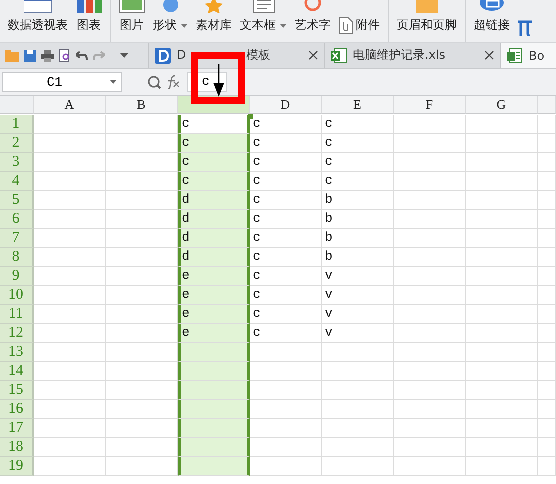 The image size is (556, 484). I want to click on document-icon, so click(515, 56).